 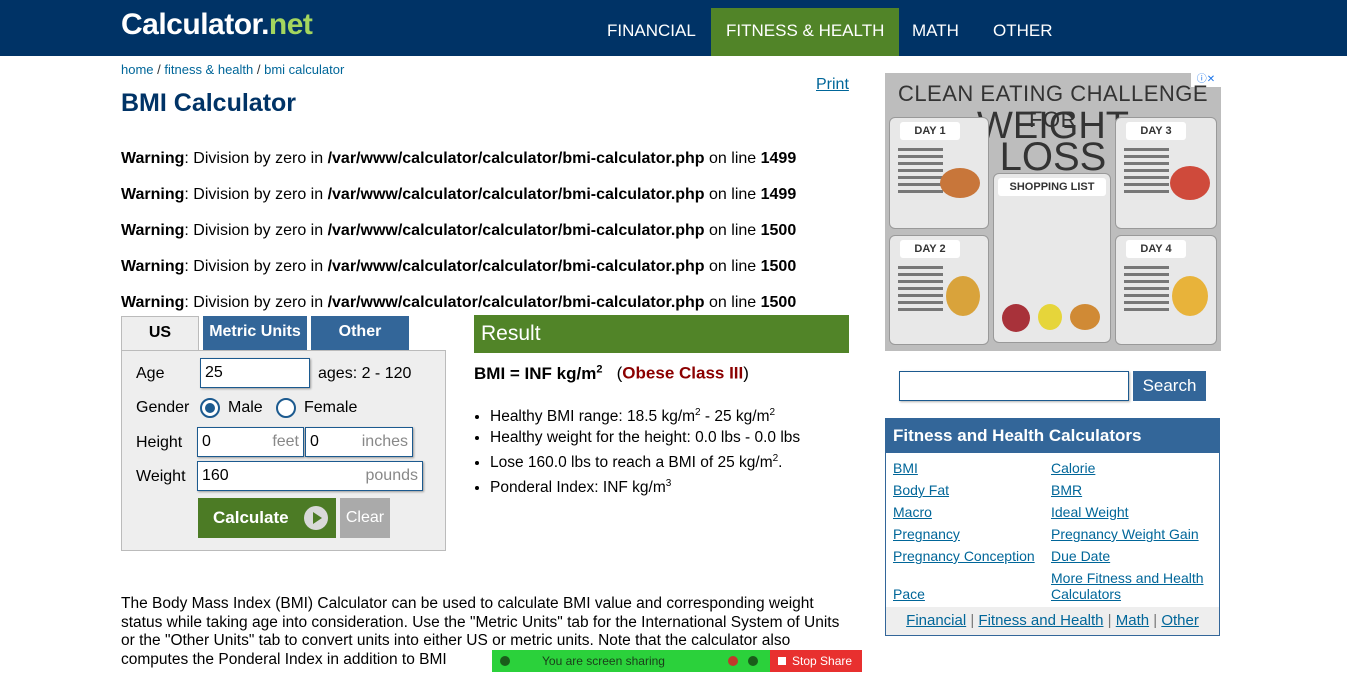 What do you see at coordinates (208, 69) in the screenshot?
I see `breadcrumb-fitness-health: fitness & health` at bounding box center [208, 69].